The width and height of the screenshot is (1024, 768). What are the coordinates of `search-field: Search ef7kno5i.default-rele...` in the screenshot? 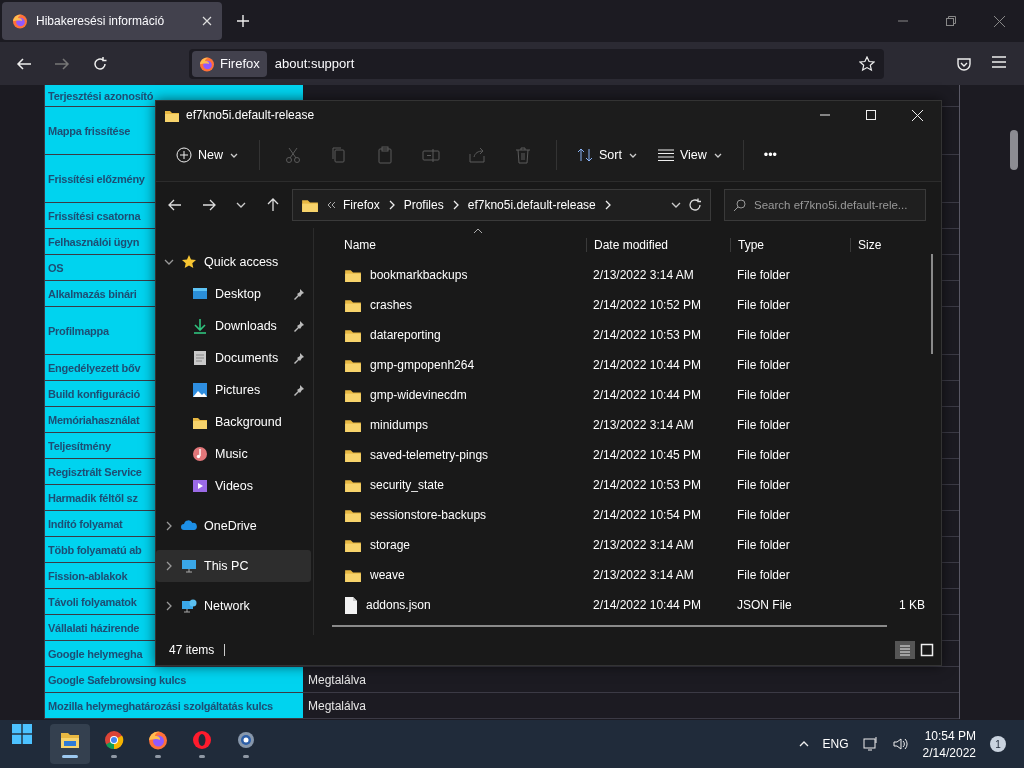 It's located at (825, 205).